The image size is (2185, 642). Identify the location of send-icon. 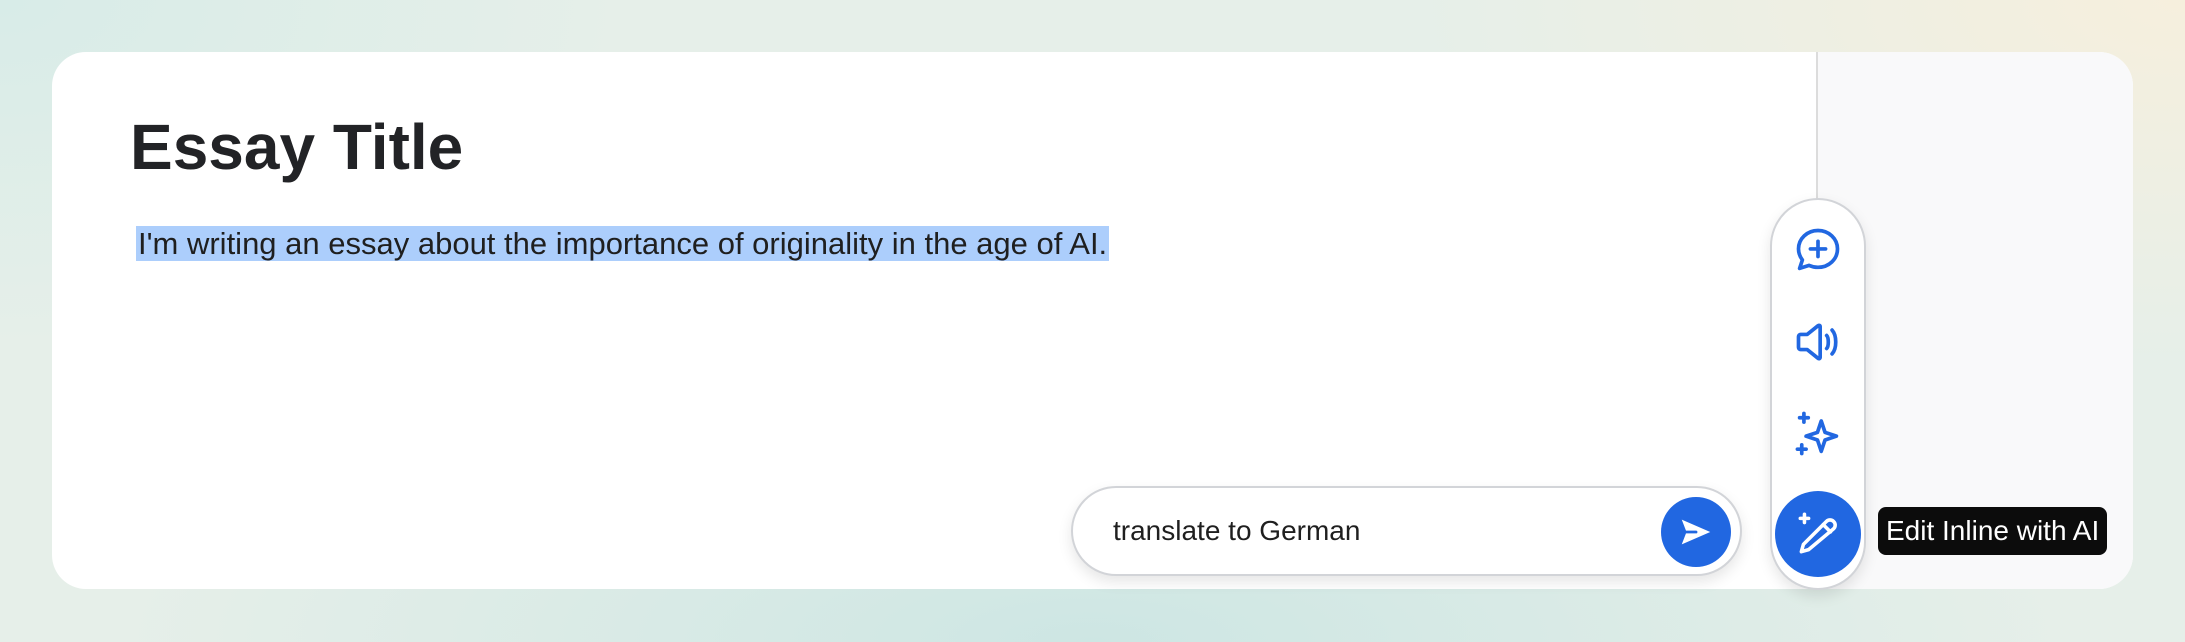
(1696, 532).